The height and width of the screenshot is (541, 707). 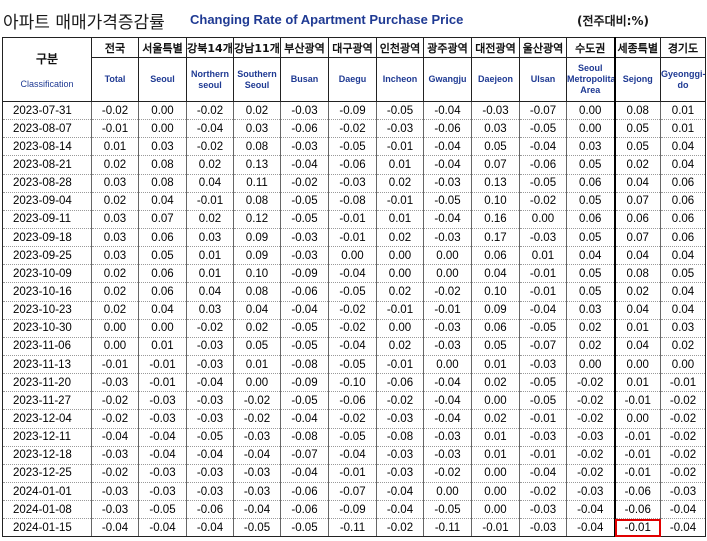 I want to click on column-header-english: Daejeon, so click(x=495, y=79).